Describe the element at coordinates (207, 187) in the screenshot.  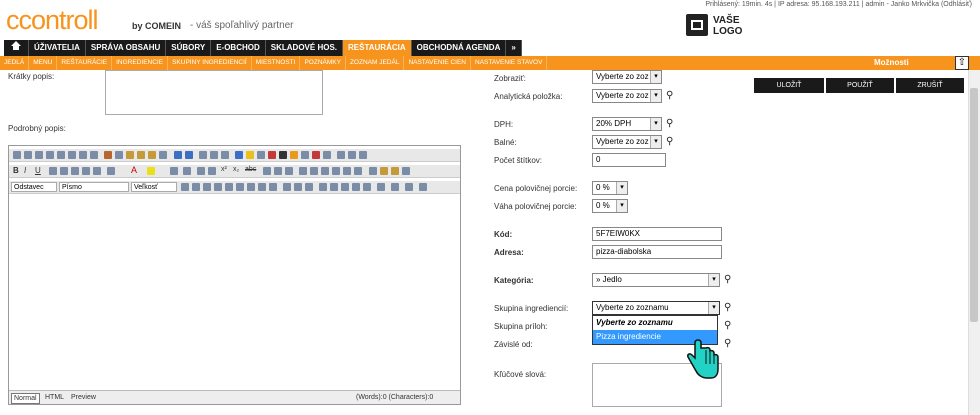
I see `row-after-icon` at that location.